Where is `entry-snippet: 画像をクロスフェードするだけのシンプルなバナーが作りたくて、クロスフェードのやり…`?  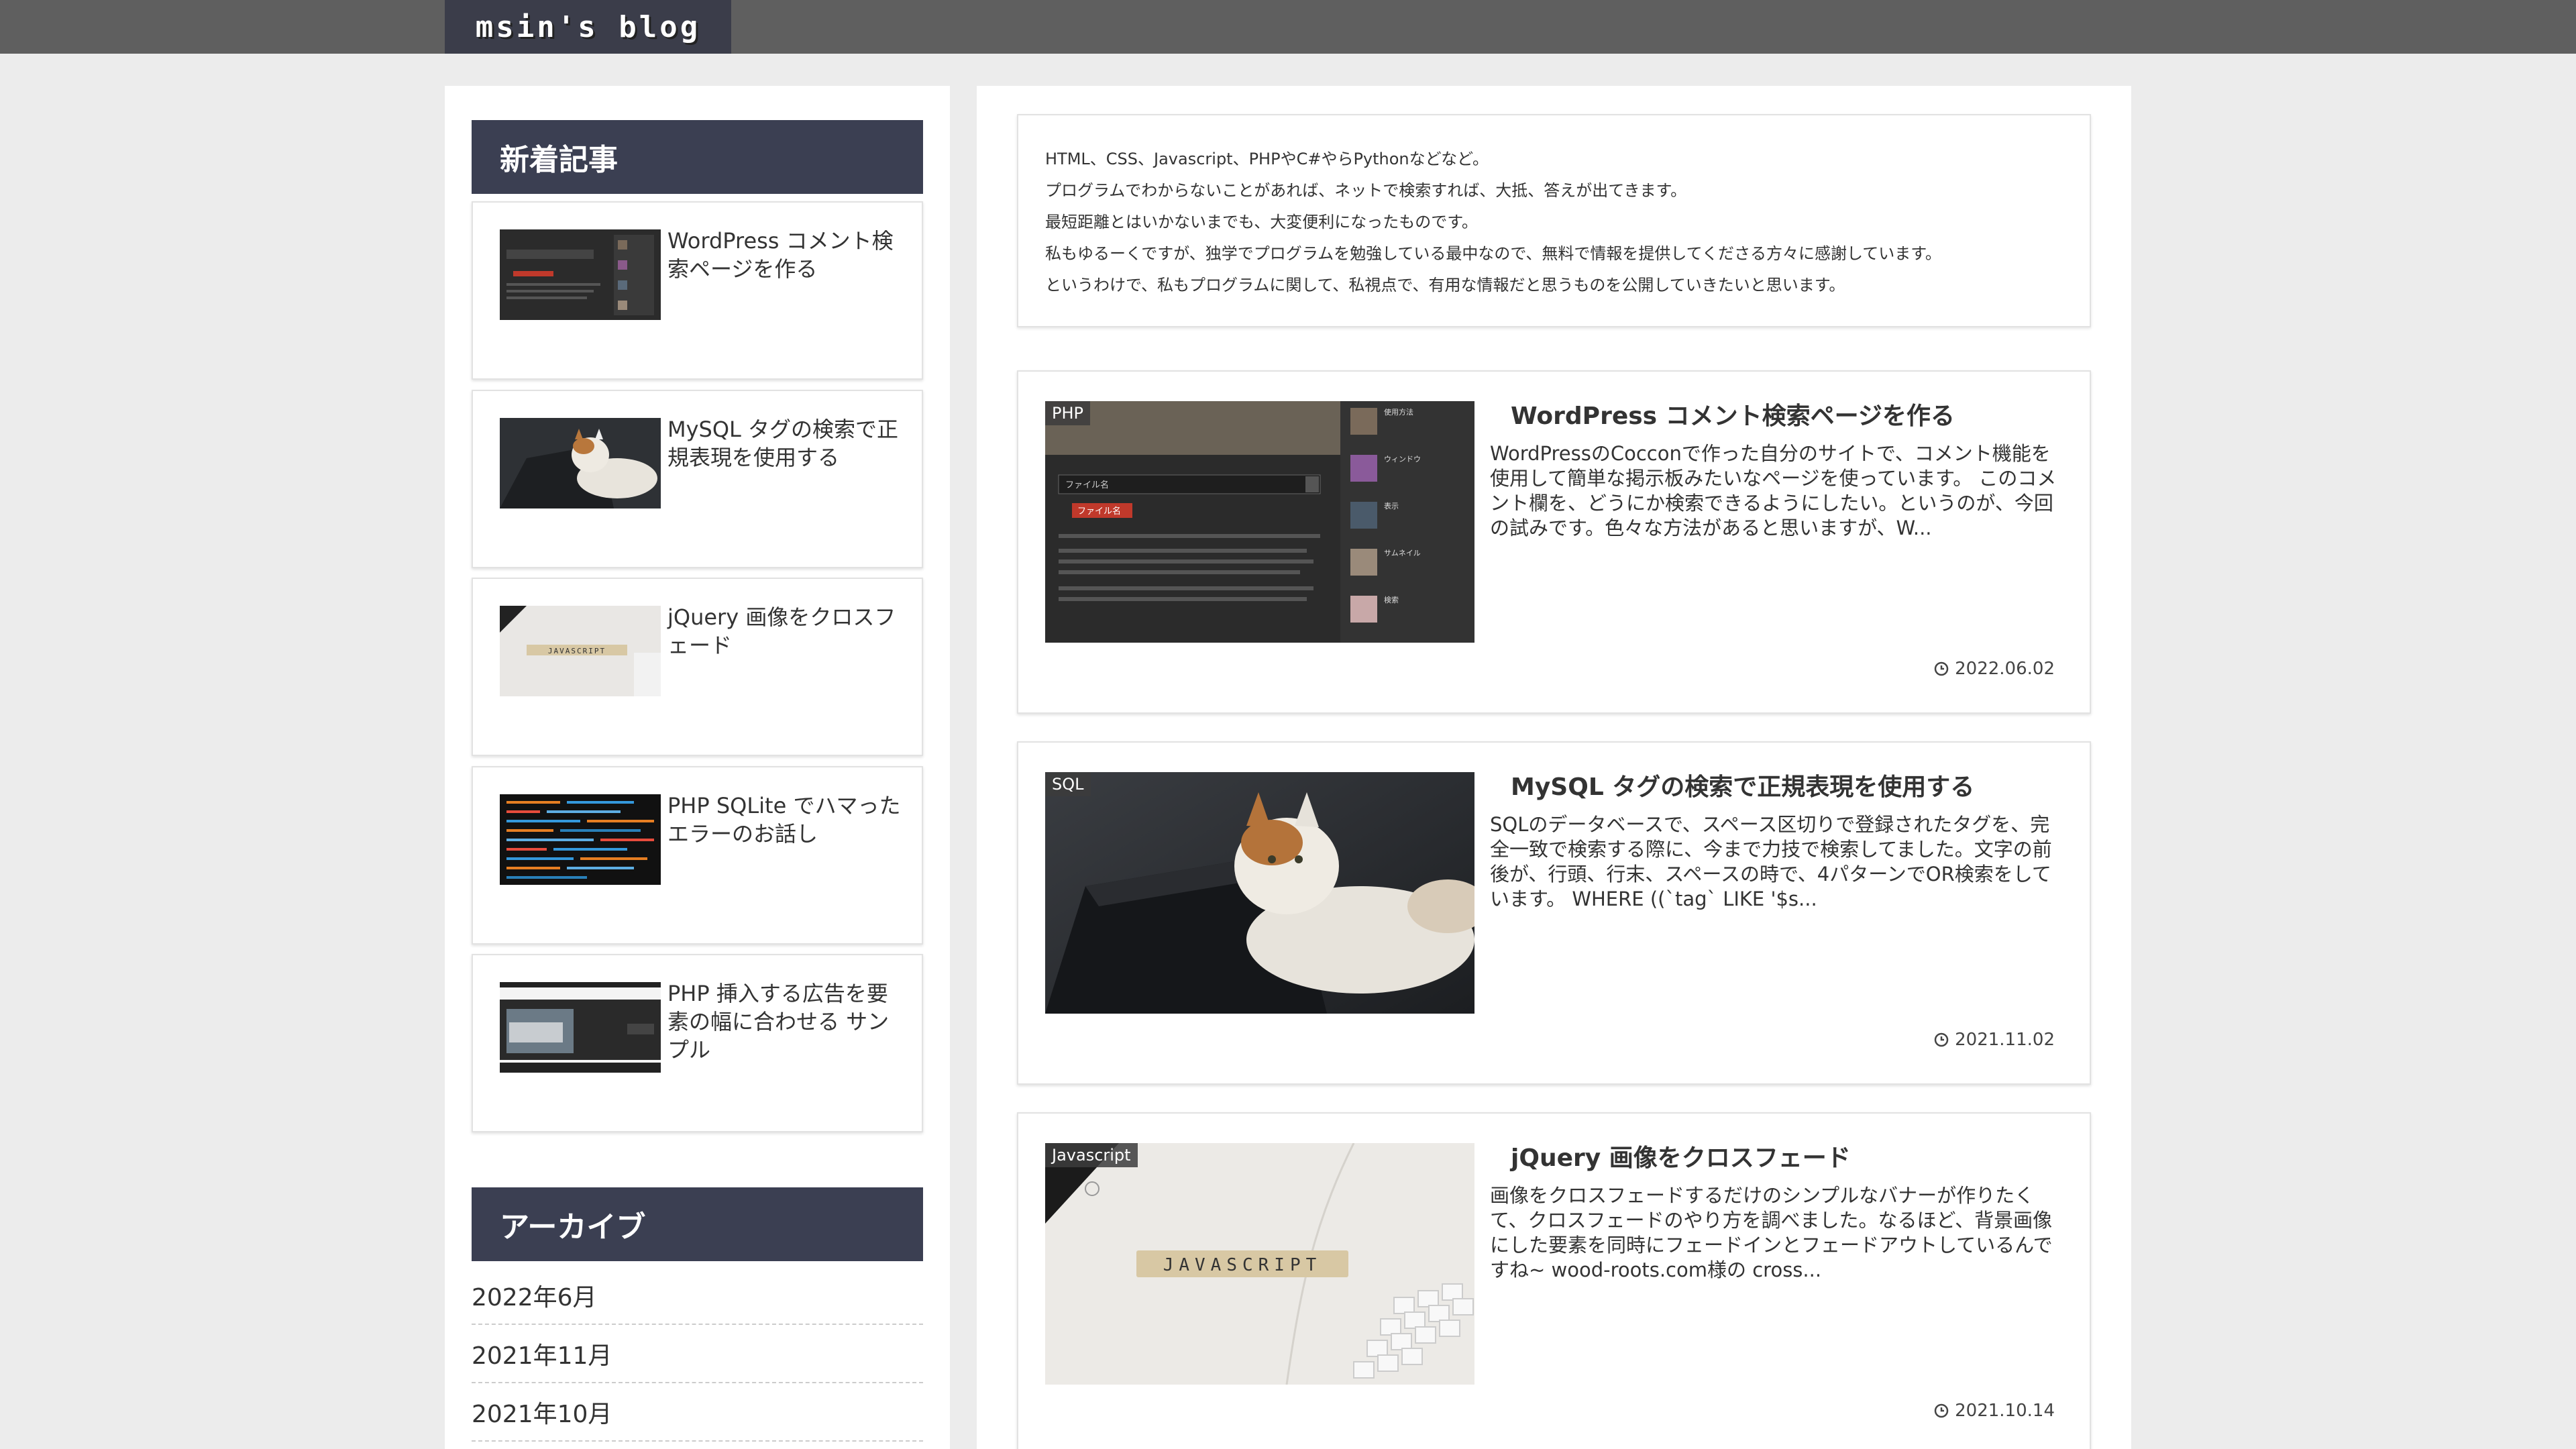 entry-snippet: 画像をクロスフェードするだけのシンプルなバナーが作りたくて、クロスフェードのやり… is located at coordinates (1771, 1232).